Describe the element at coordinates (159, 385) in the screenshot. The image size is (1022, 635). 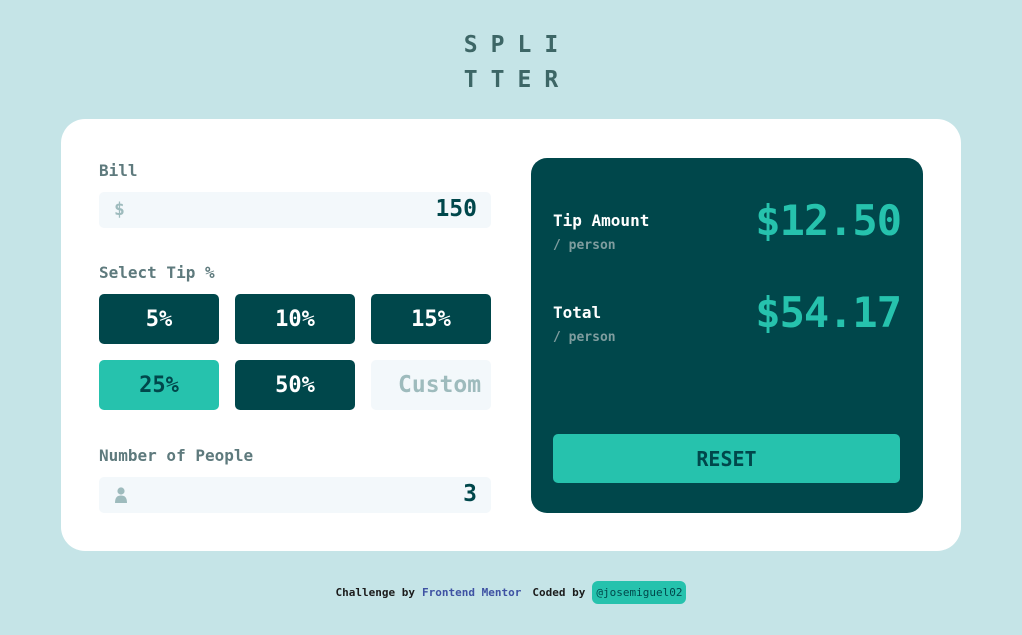
I see `tip-button-25: 25%` at that location.